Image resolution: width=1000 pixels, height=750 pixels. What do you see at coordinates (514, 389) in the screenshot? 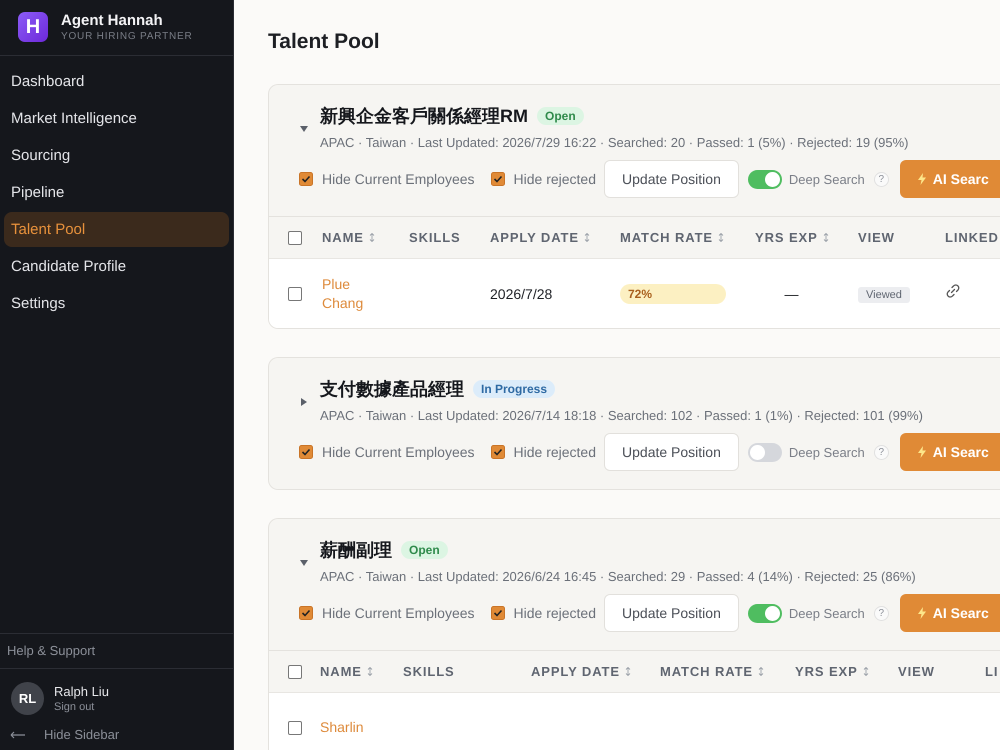
I see `status-badge: In Progress` at bounding box center [514, 389].